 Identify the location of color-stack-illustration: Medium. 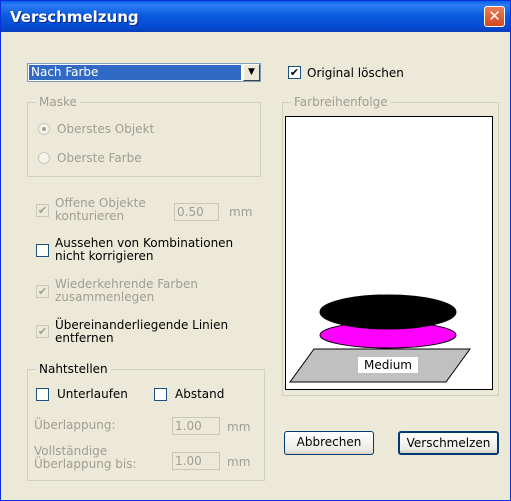
(380, 338).